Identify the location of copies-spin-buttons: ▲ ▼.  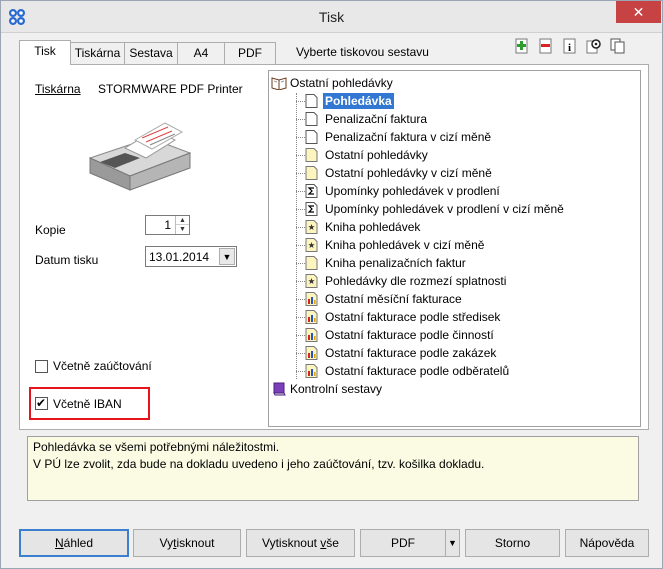
(182, 225).